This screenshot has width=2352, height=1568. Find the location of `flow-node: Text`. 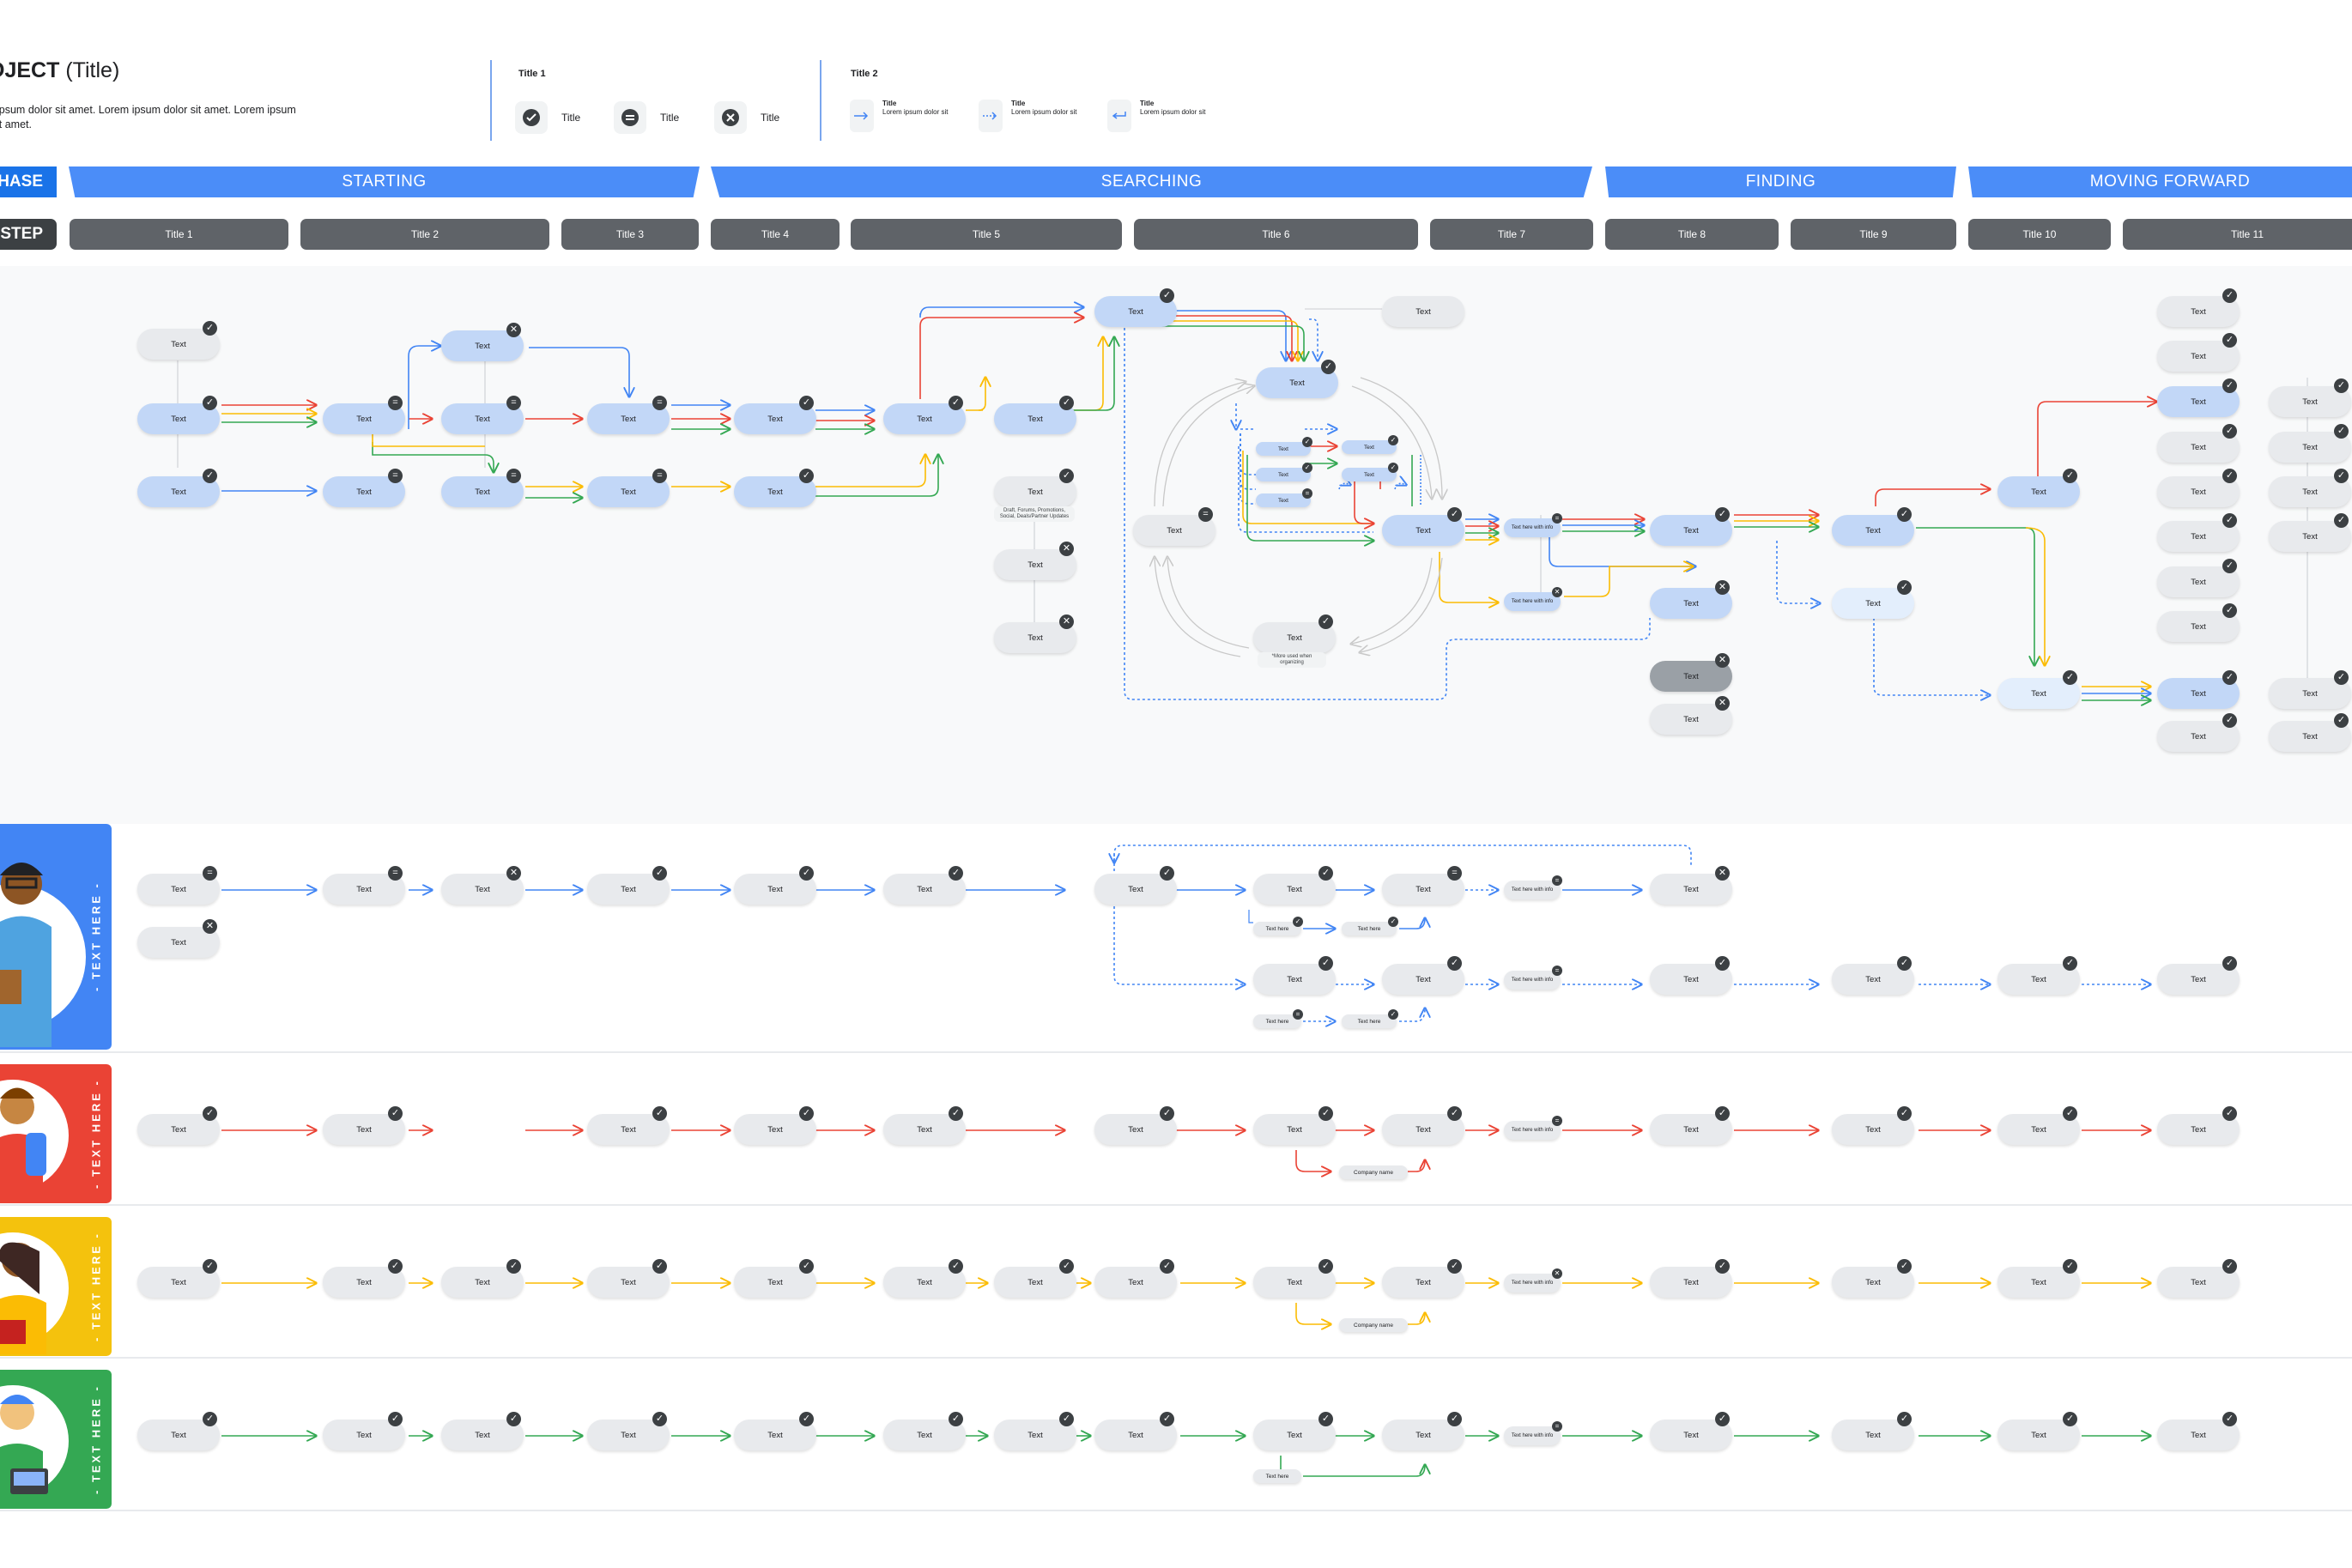

flow-node: Text is located at coordinates (1423, 311).